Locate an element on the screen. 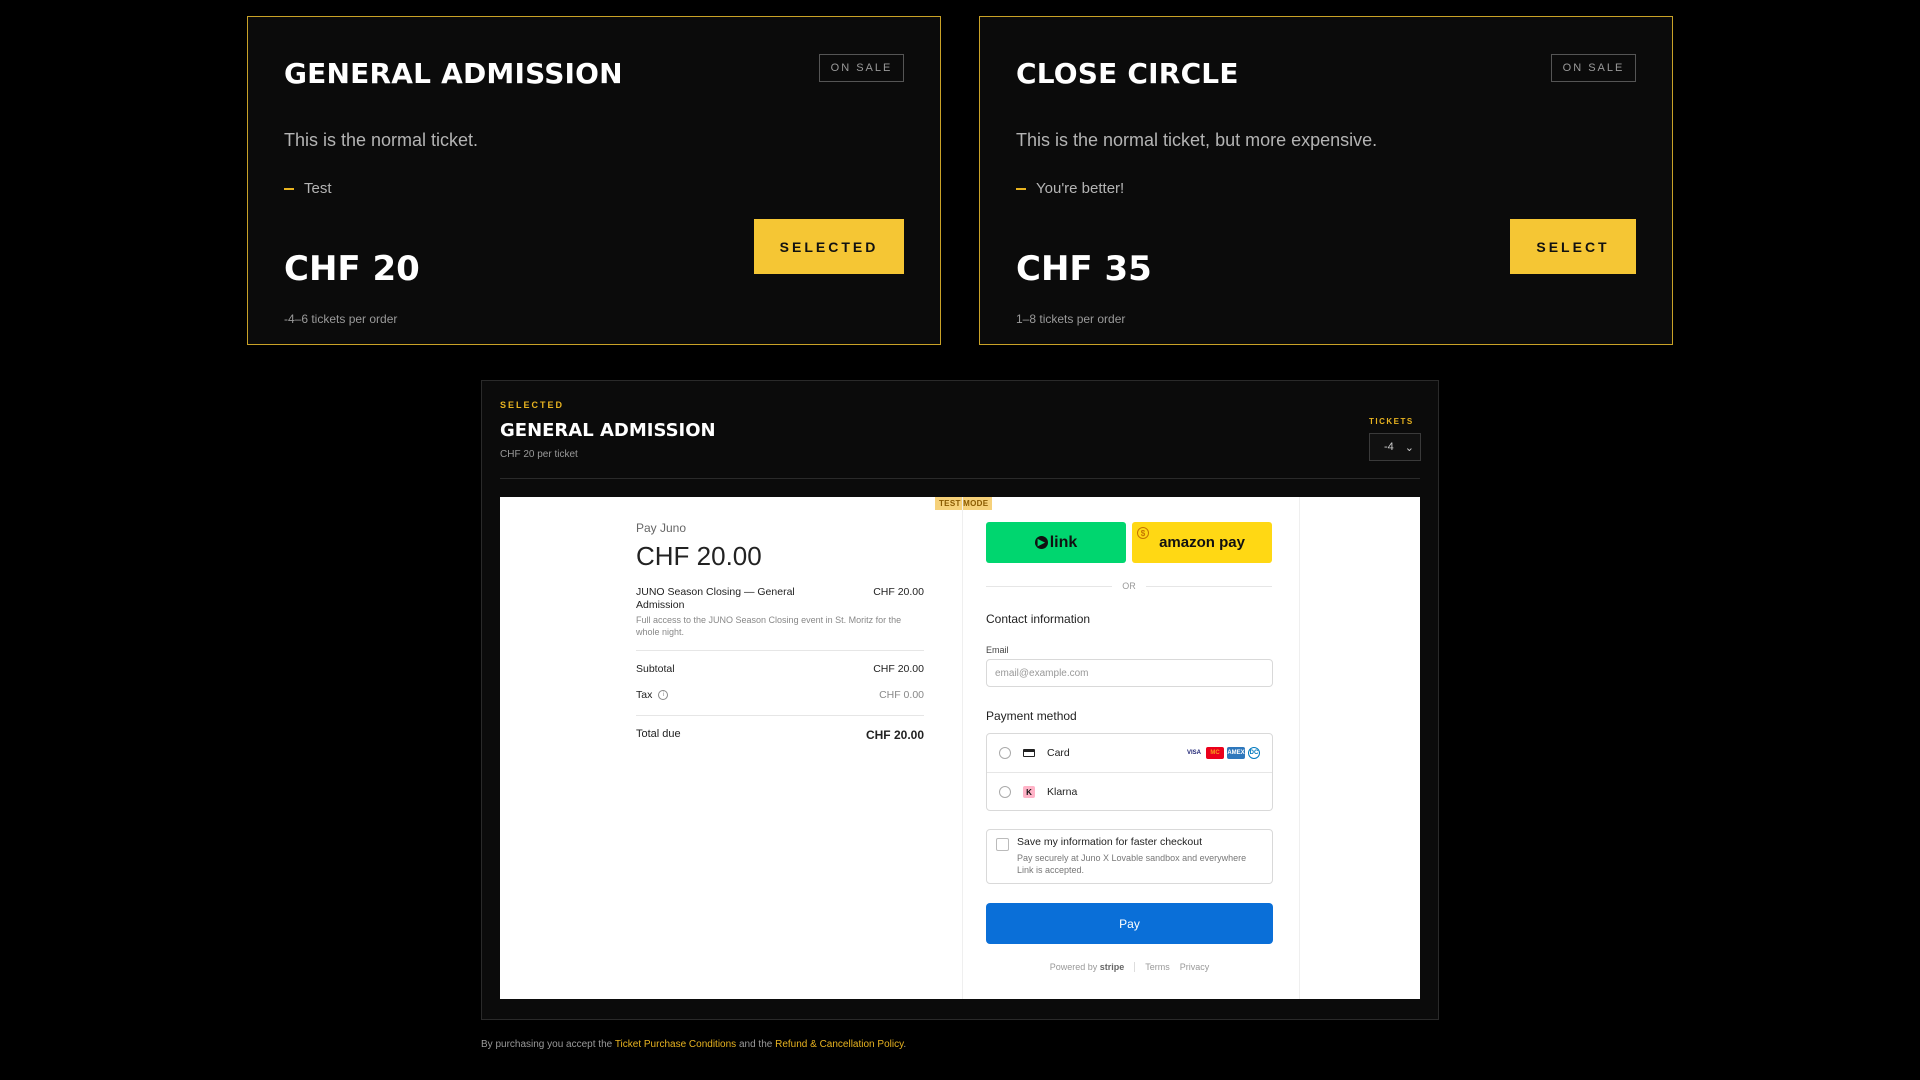  line-item-name: JUNO Season Closing — General Admission is located at coordinates (715, 598).